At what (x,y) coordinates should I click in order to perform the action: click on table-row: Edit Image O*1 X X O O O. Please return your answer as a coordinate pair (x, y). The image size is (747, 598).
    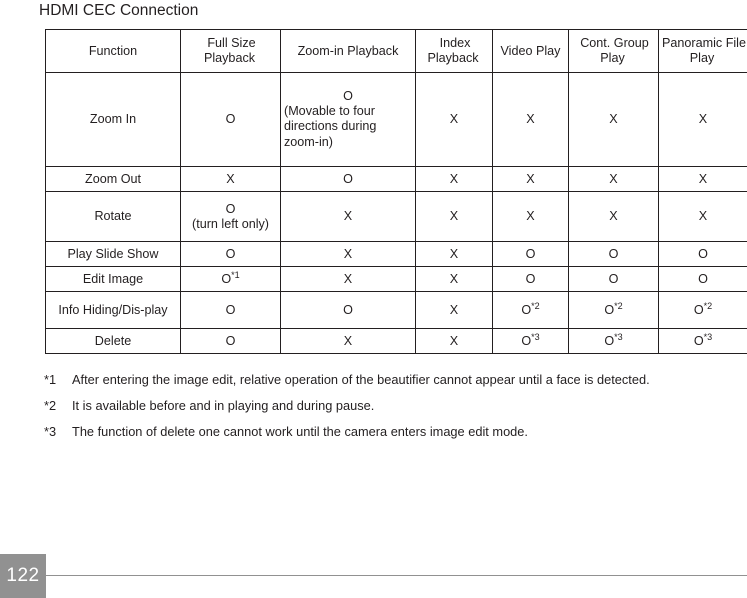
    Looking at the image, I should click on (396, 279).